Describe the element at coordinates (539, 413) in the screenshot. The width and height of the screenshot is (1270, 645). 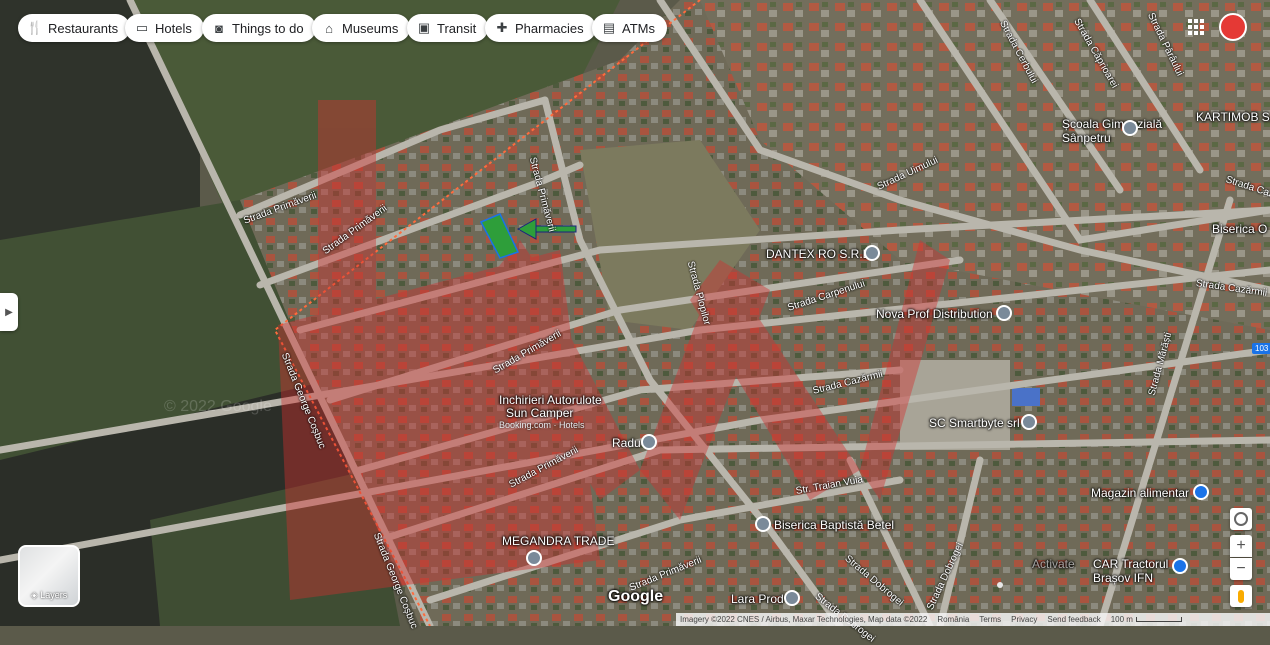
I see `place-camper-line2: Sun Camper` at that location.